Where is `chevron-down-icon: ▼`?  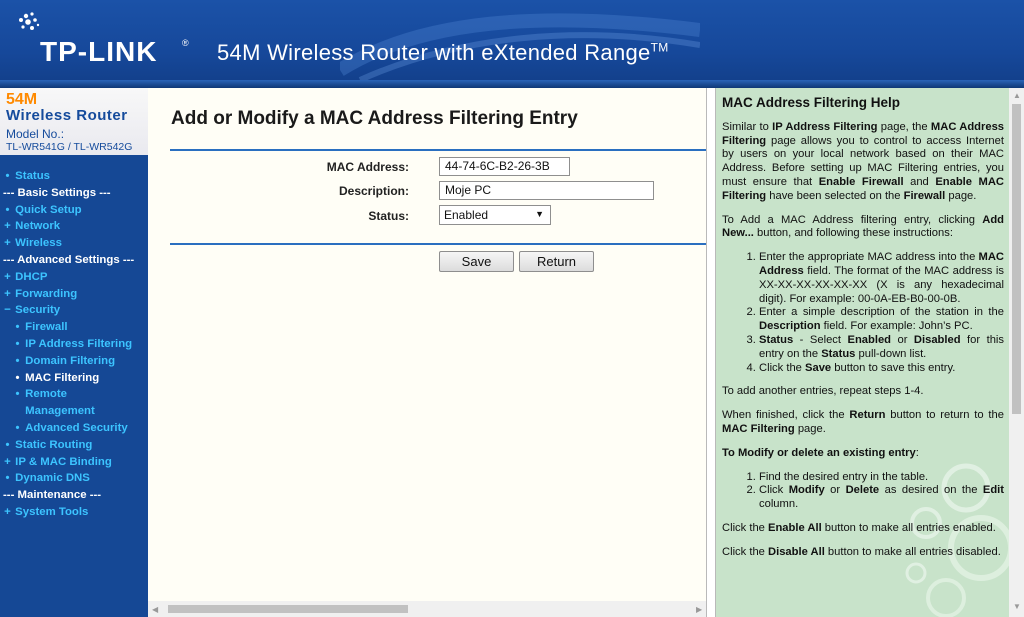
chevron-down-icon: ▼ is located at coordinates (539, 214).